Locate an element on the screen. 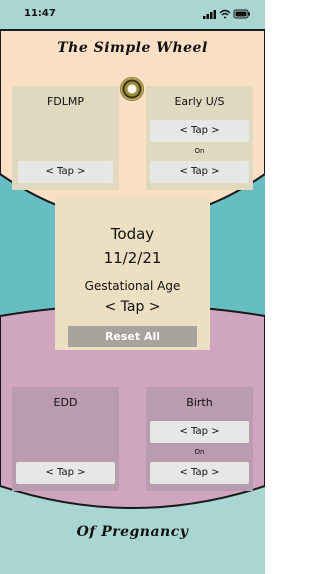 This screenshot has width=320, height=574. fdlmp-label: FDLMP is located at coordinates (65, 101).